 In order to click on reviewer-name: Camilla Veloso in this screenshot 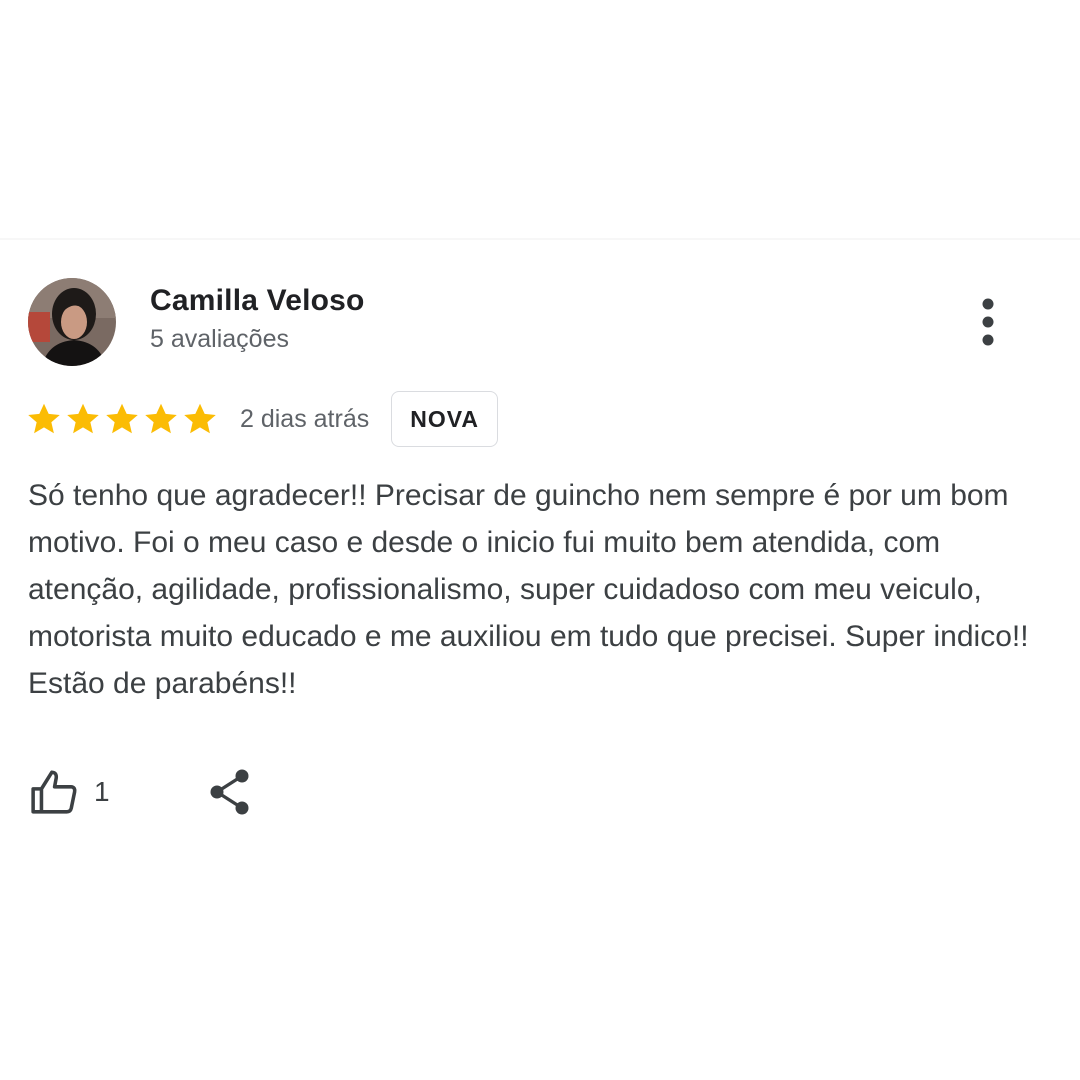, I will do `click(257, 301)`.